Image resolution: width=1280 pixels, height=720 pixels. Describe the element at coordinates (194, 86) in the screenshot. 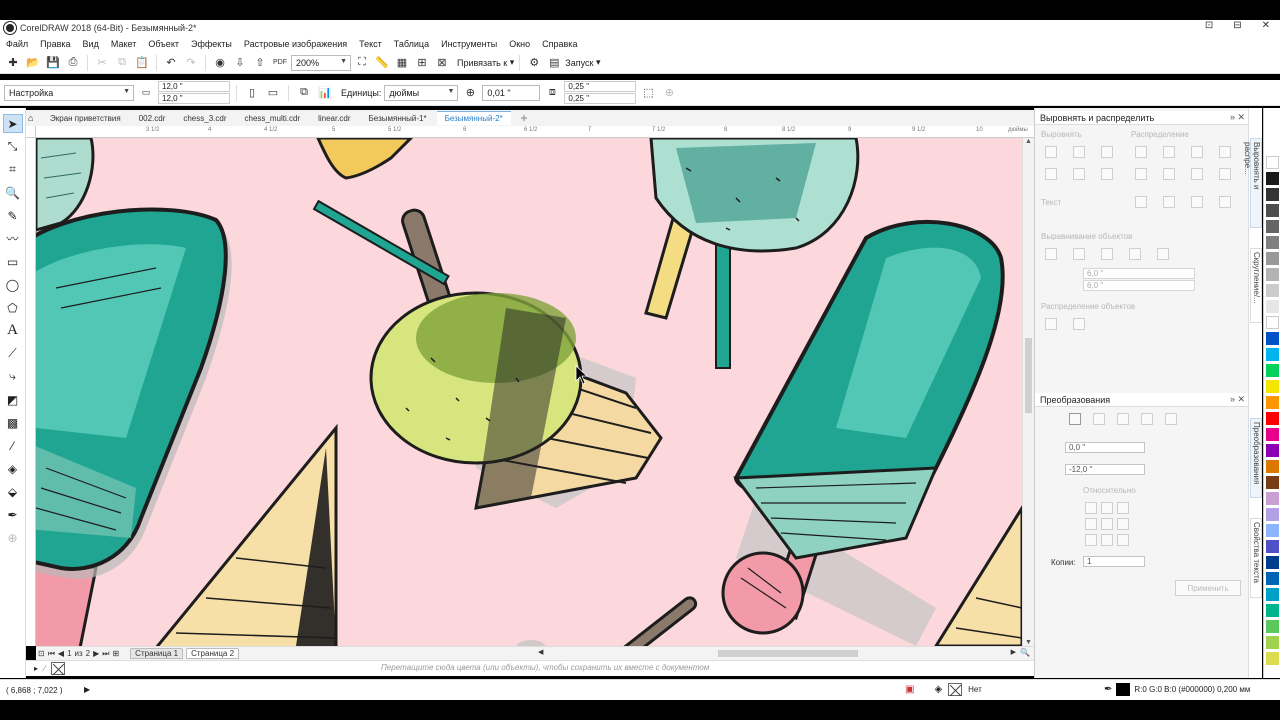

I see `page-width-field: 12,0 "` at that location.